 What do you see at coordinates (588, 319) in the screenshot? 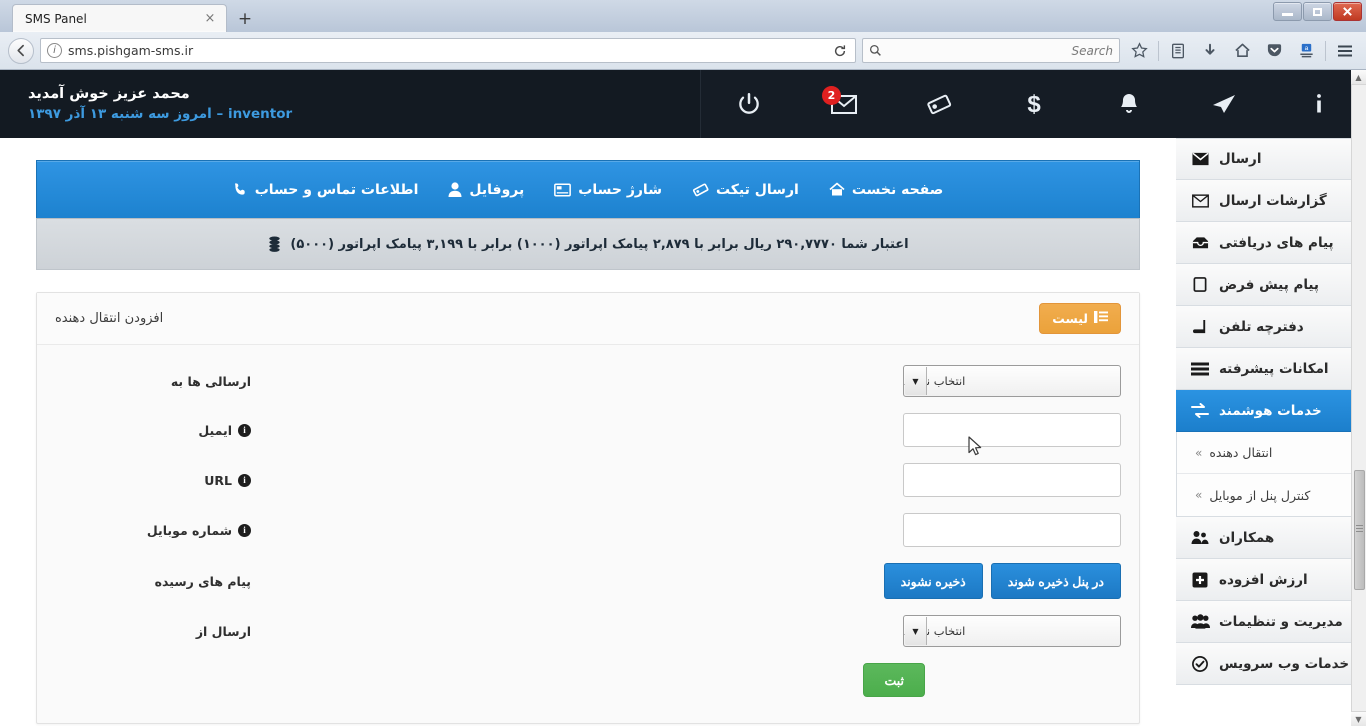
I see `panel-header: افزودن انتقال دهنده لیست` at bounding box center [588, 319].